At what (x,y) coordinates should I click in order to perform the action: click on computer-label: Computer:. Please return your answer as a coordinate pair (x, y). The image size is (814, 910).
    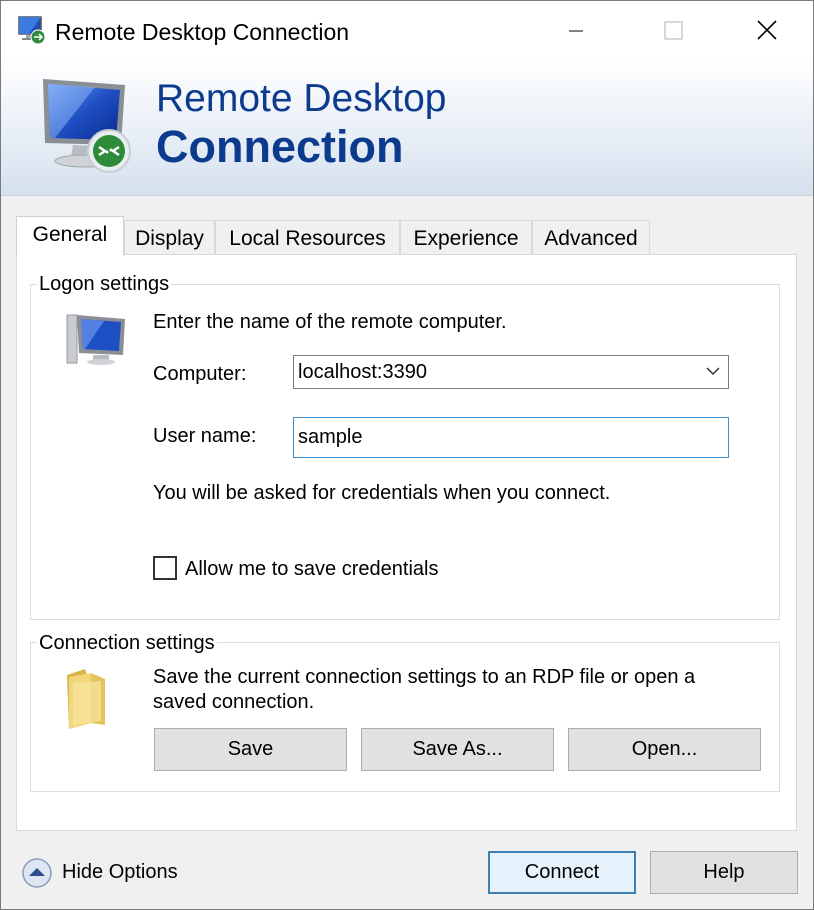
    Looking at the image, I should click on (200, 374).